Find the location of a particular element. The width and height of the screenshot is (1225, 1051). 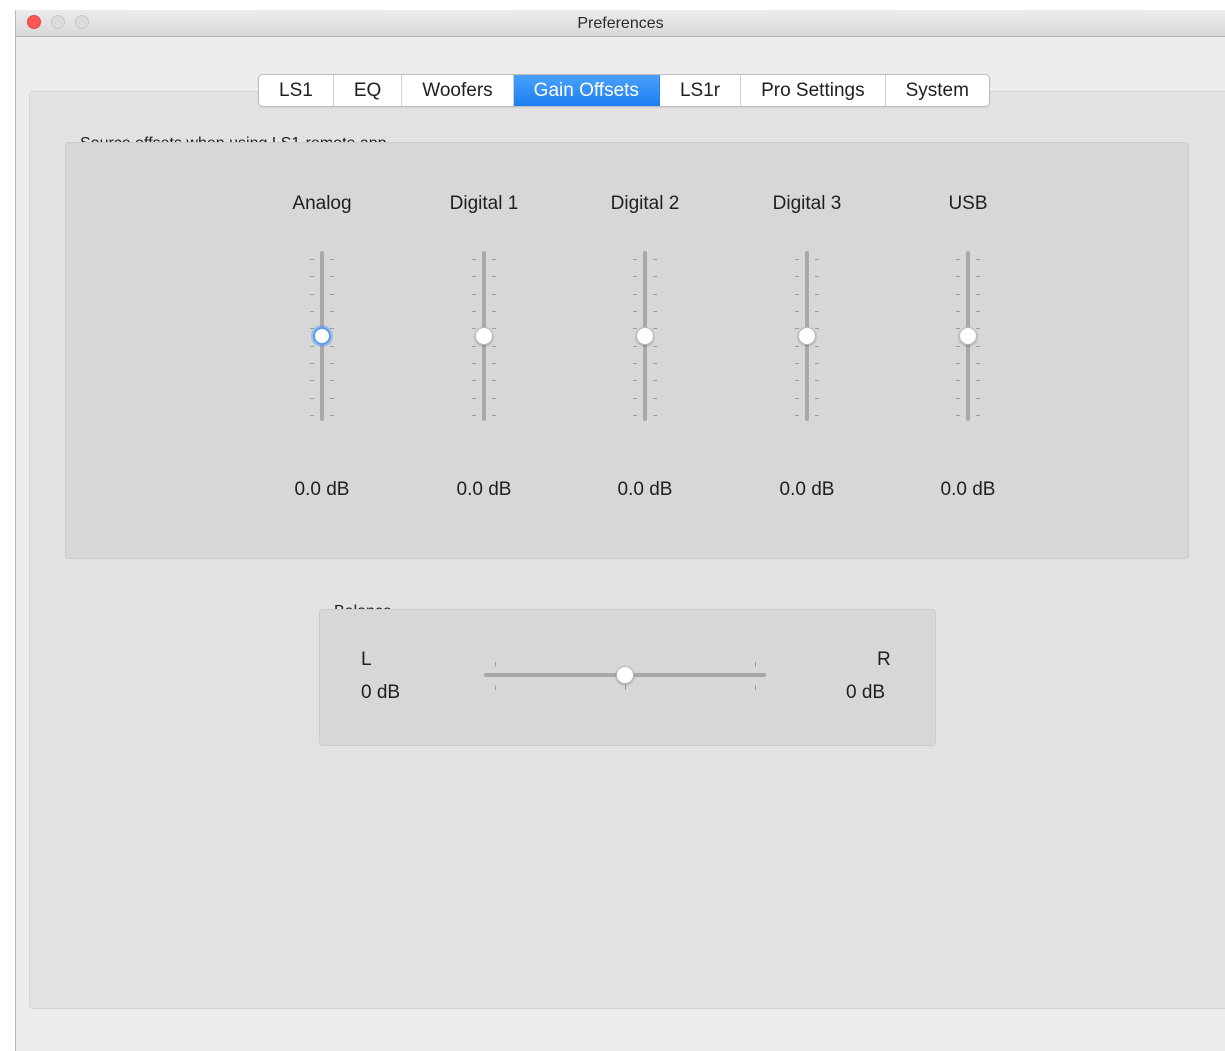

window-title: Preferences is located at coordinates (620, 23).